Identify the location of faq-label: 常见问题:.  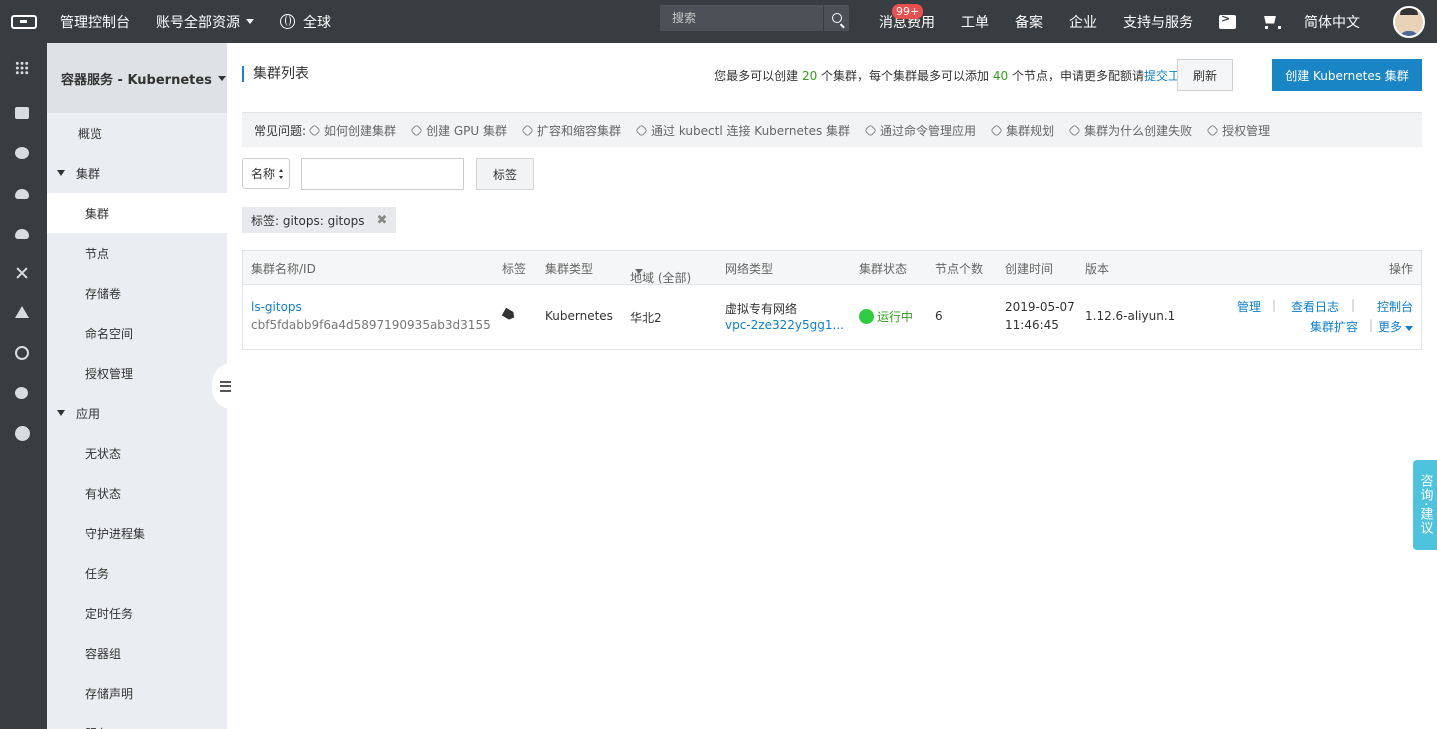
(280, 130).